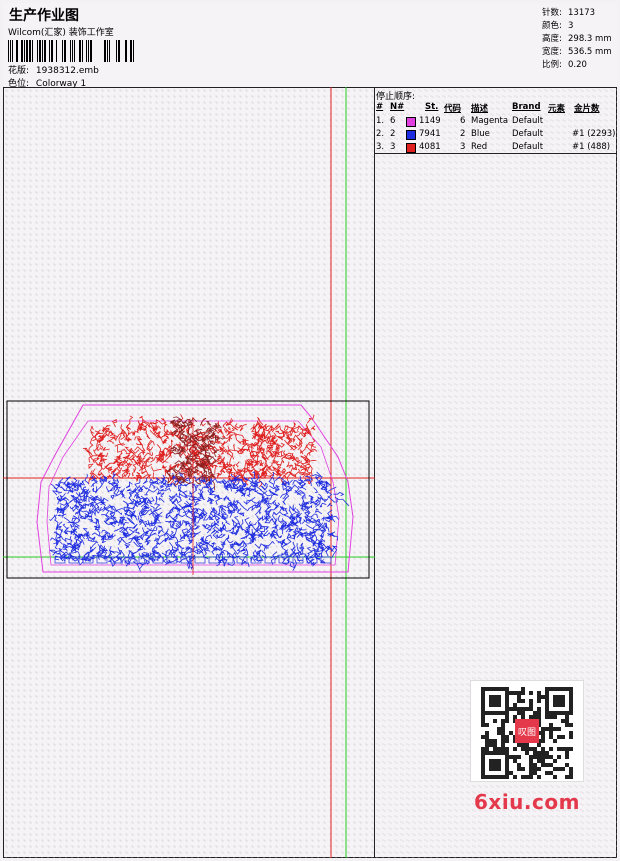  I want to click on stop-sequence-title: 停止顺序:, so click(396, 97).